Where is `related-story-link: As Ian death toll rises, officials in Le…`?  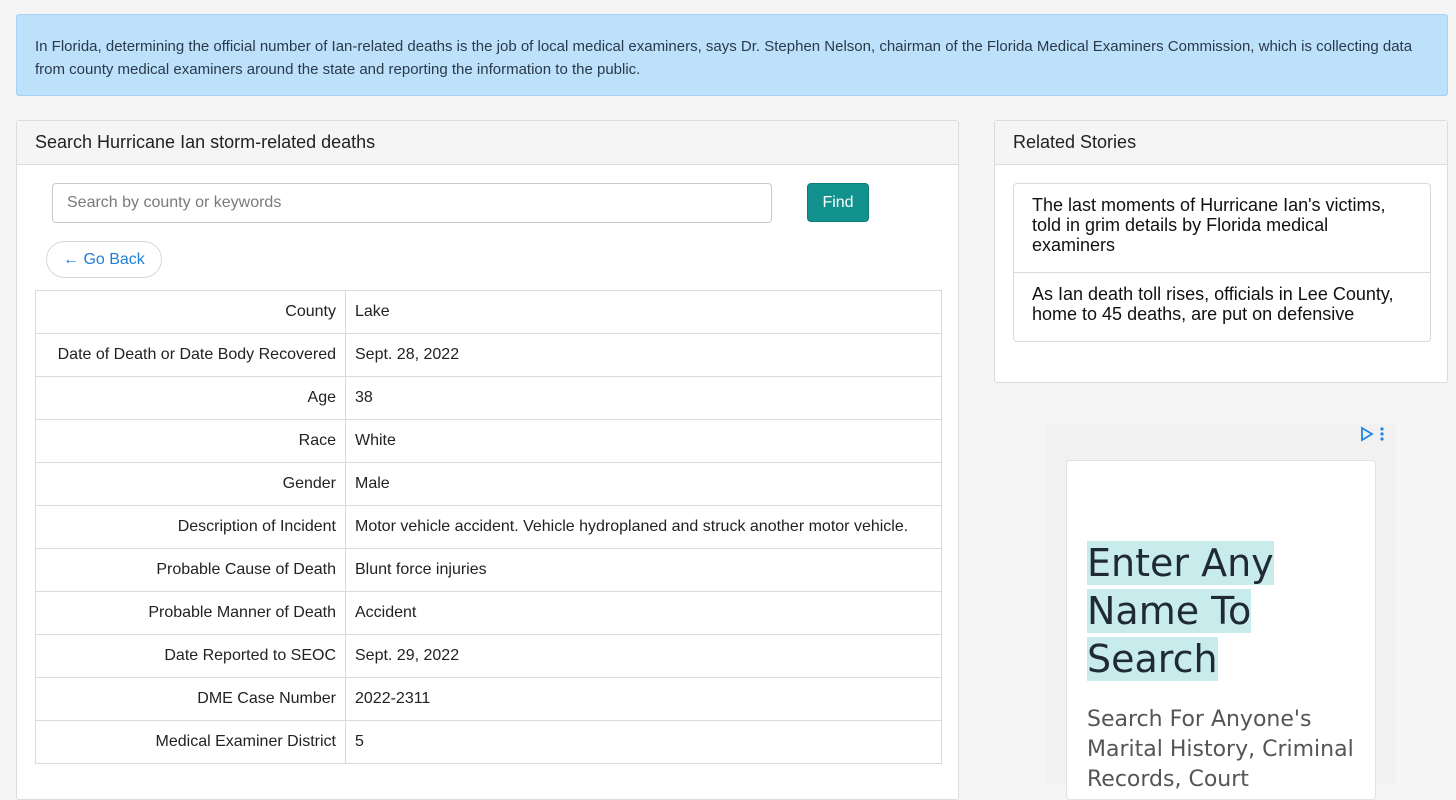
related-story-link: As Ian death toll rises, officials in Le… is located at coordinates (1222, 306).